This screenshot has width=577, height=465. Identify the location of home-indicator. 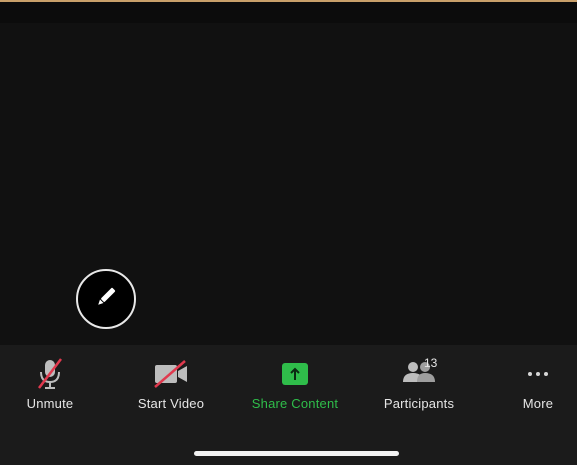
(296, 453).